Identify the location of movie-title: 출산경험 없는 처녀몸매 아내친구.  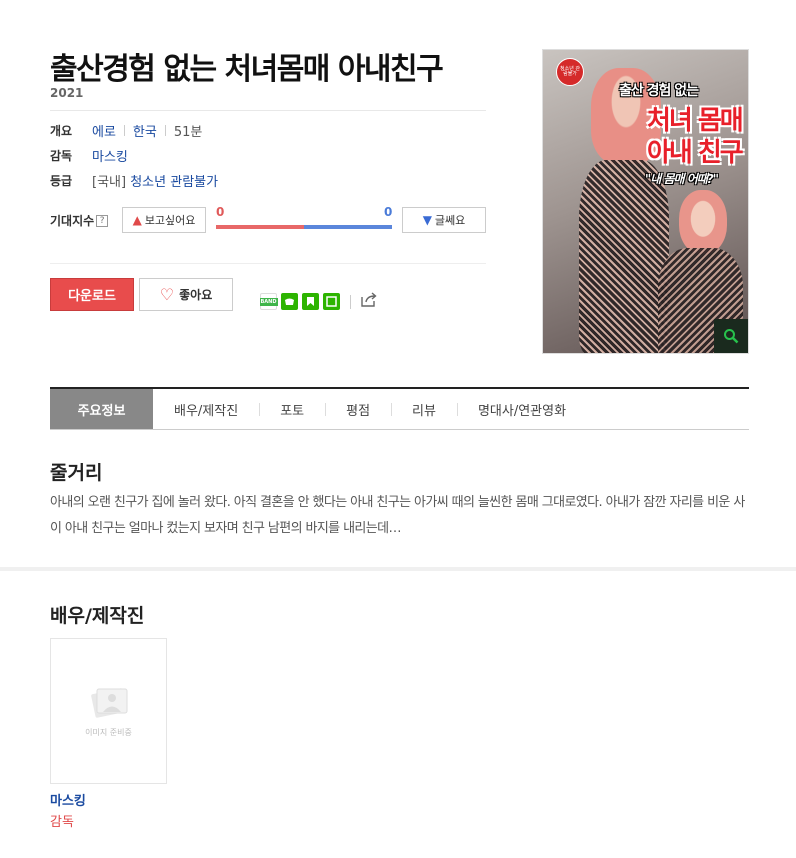
(247, 69).